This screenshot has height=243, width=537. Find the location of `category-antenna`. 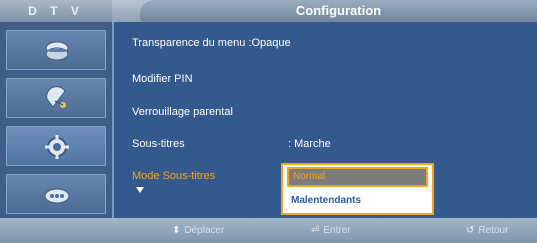

category-antenna is located at coordinates (56, 98).